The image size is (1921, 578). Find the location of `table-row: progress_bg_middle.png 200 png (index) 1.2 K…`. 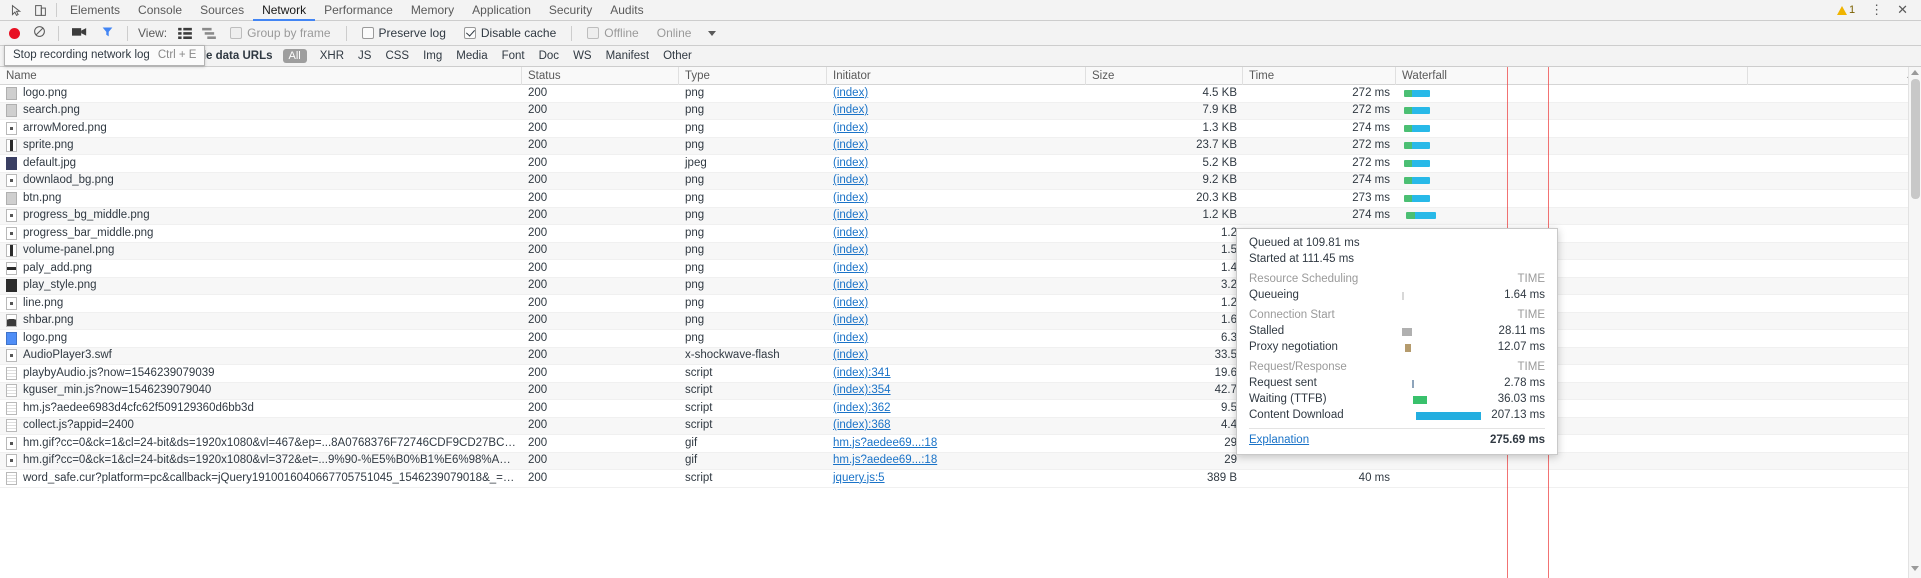

table-row: progress_bg_middle.png 200 png (index) 1.2 K… is located at coordinates (960, 216).